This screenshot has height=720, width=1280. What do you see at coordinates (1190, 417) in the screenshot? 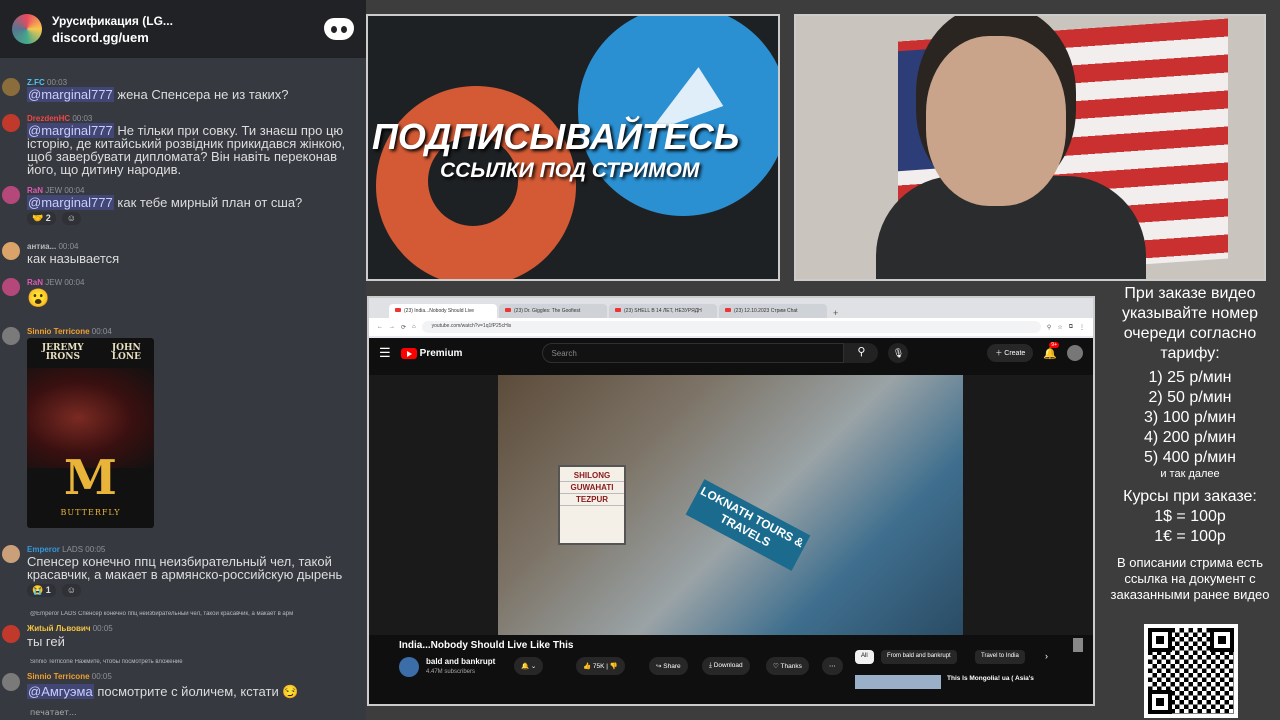
I see `tariff-item: 3) 100 р/мин` at bounding box center [1190, 417].